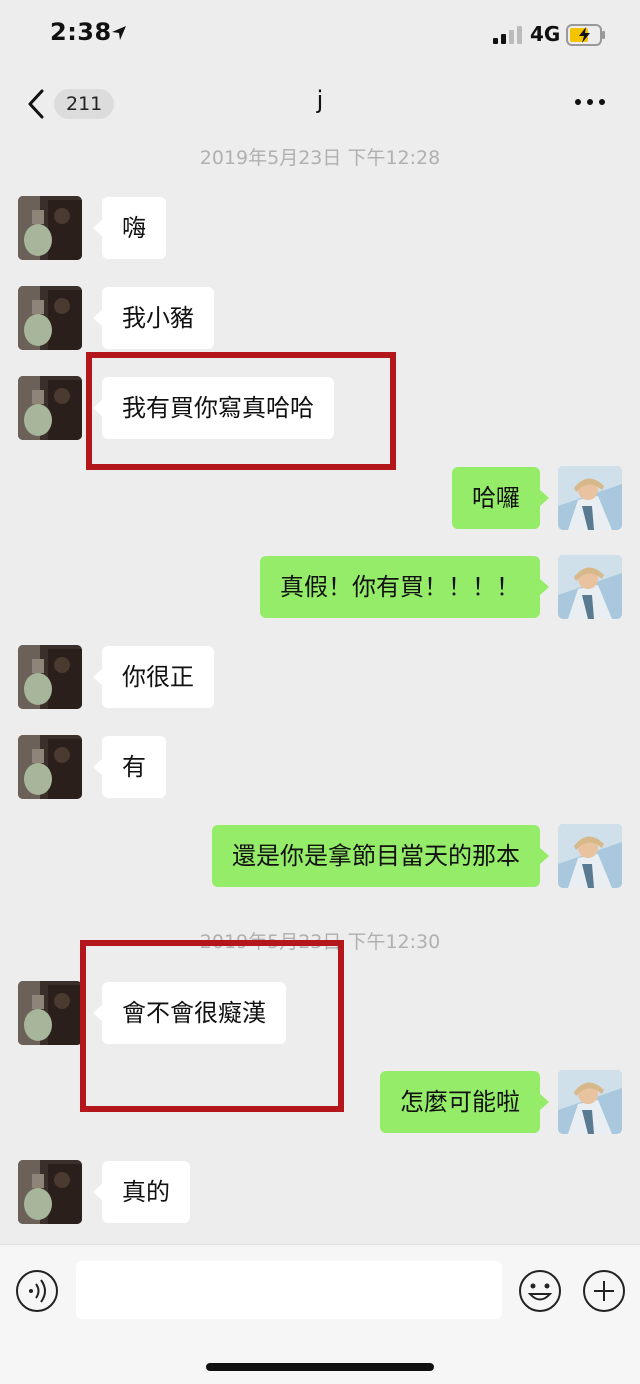  Describe the element at coordinates (507, 35) in the screenshot. I see `signal-strength-icon` at that location.